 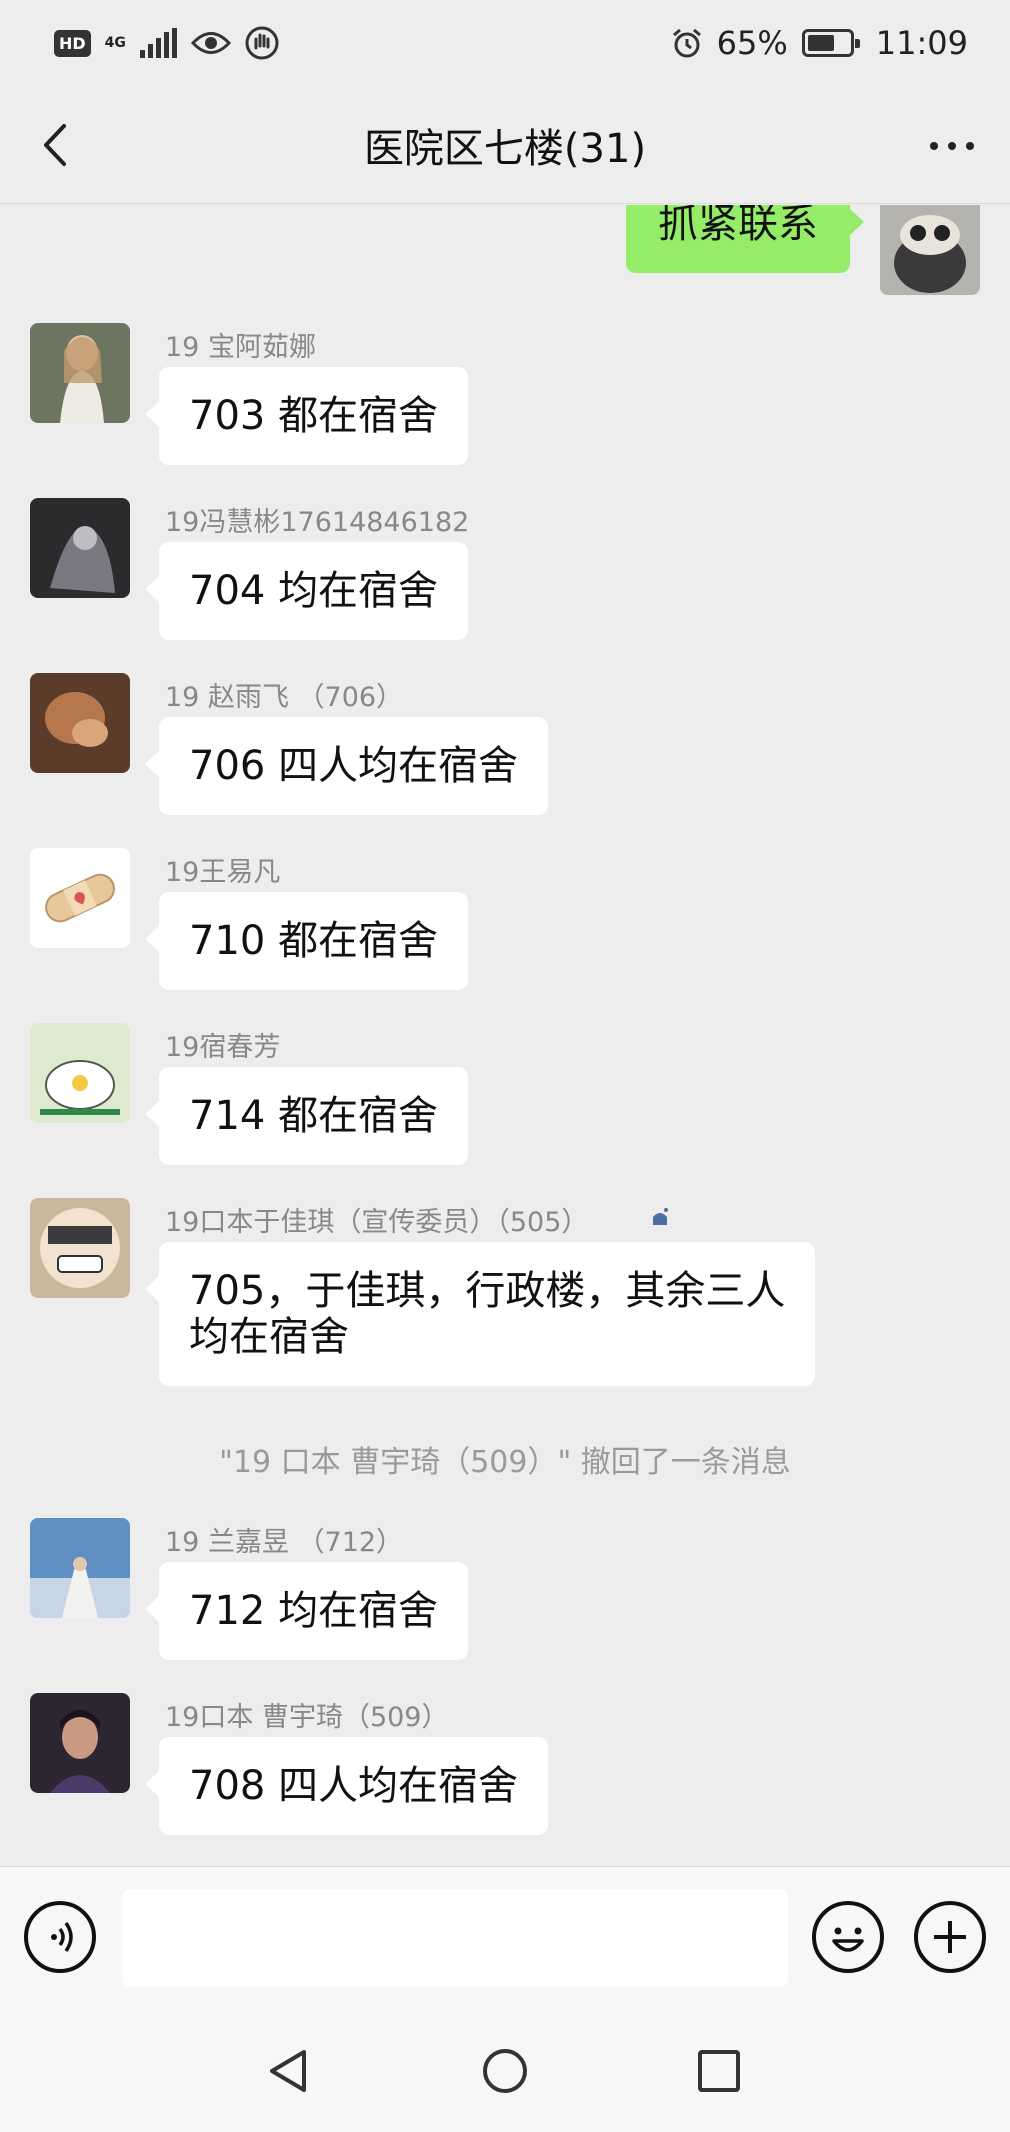 I want to click on status-bar: HD 4G 65% 11:09, so click(x=505, y=43).